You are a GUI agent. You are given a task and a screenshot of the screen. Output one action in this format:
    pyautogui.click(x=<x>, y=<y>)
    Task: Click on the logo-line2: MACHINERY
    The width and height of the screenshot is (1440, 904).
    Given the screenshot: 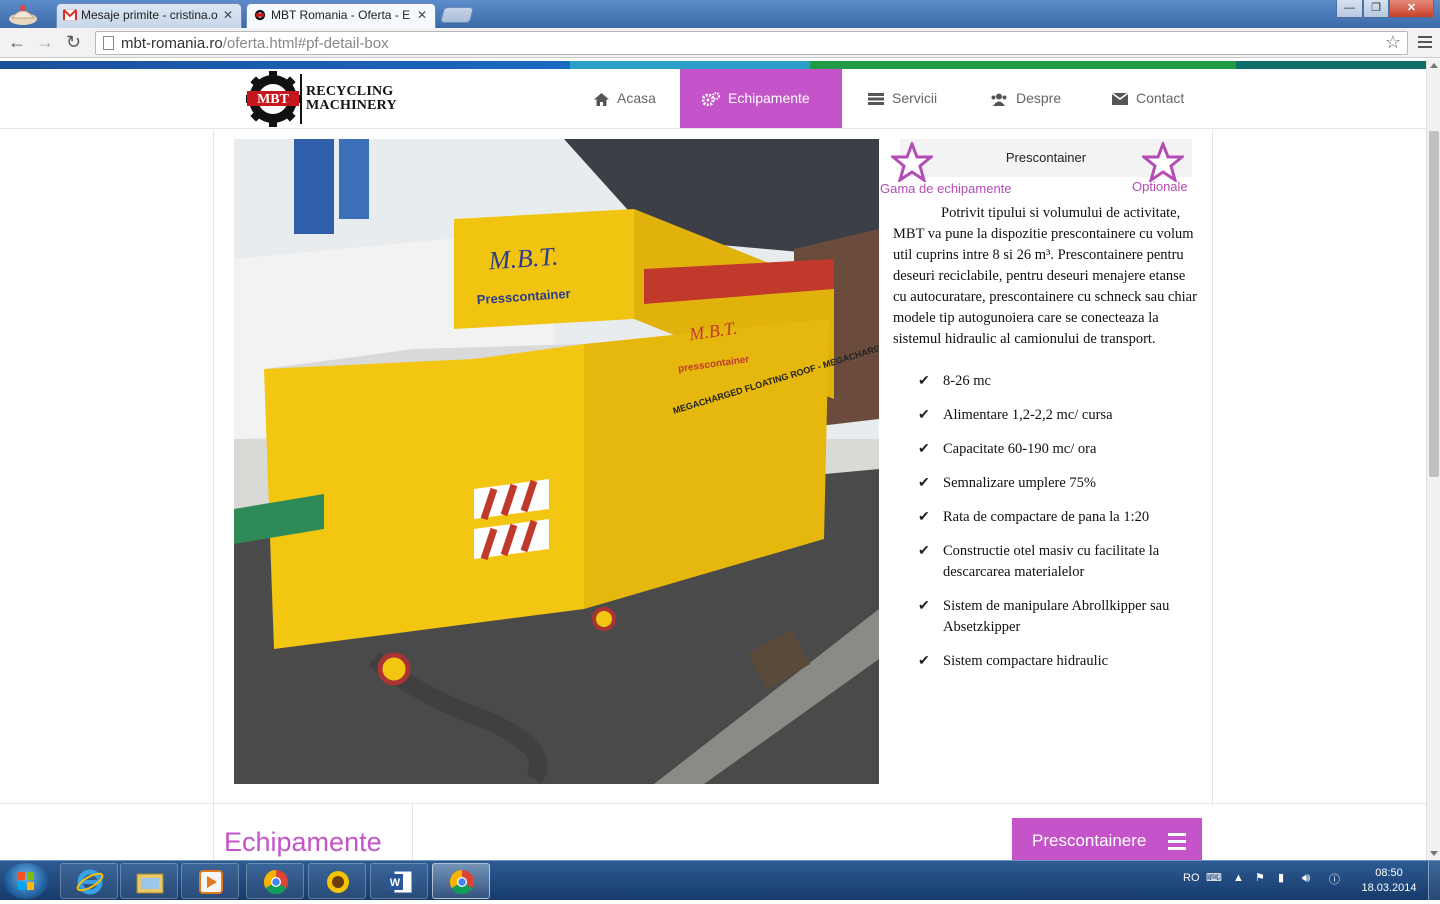 What is the action you would take?
    pyautogui.click(x=351, y=105)
    